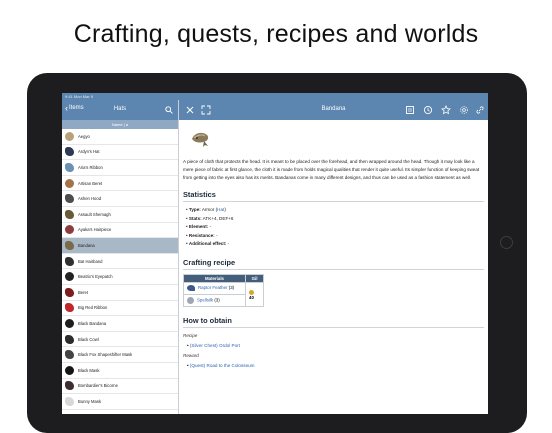  Describe the element at coordinates (169, 110) in the screenshot. I see `search-icon` at that location.